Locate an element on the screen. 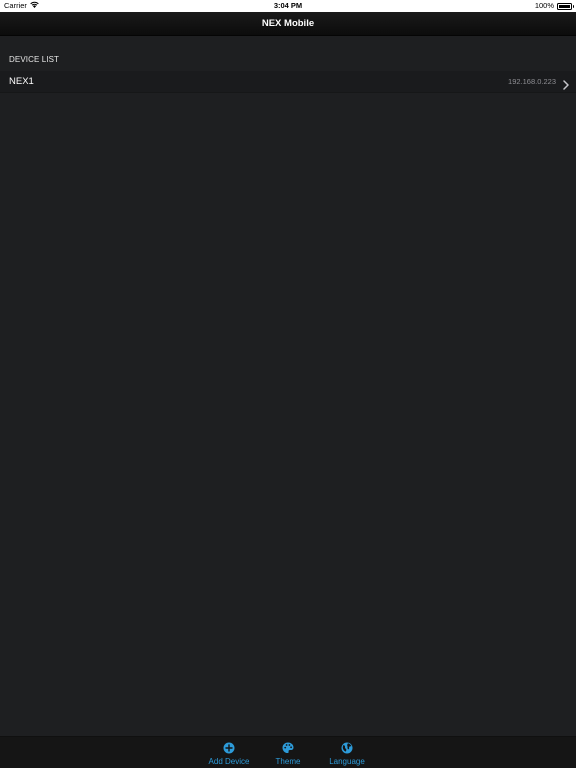 This screenshot has height=768, width=576. status-battery: 100% is located at coordinates (554, 6).